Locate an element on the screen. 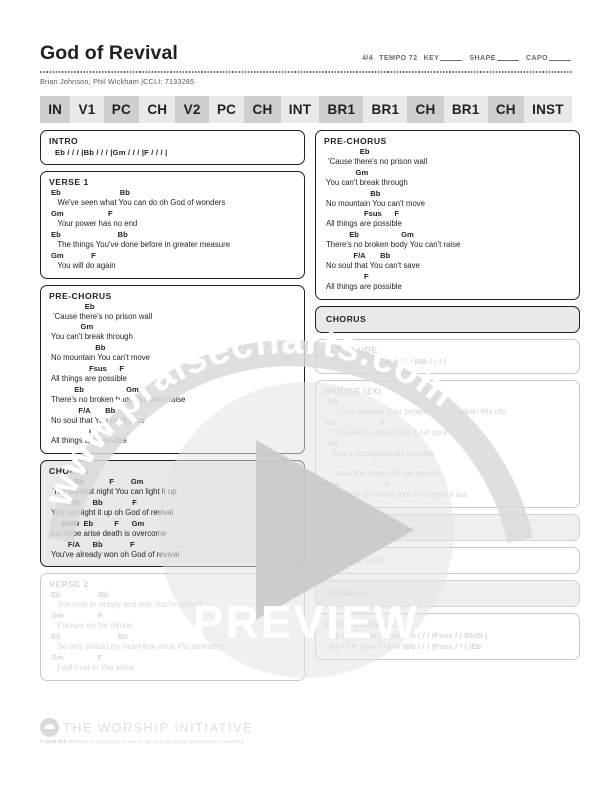 The image size is (612, 792). section-title: VERSE 2 is located at coordinates (69, 584).